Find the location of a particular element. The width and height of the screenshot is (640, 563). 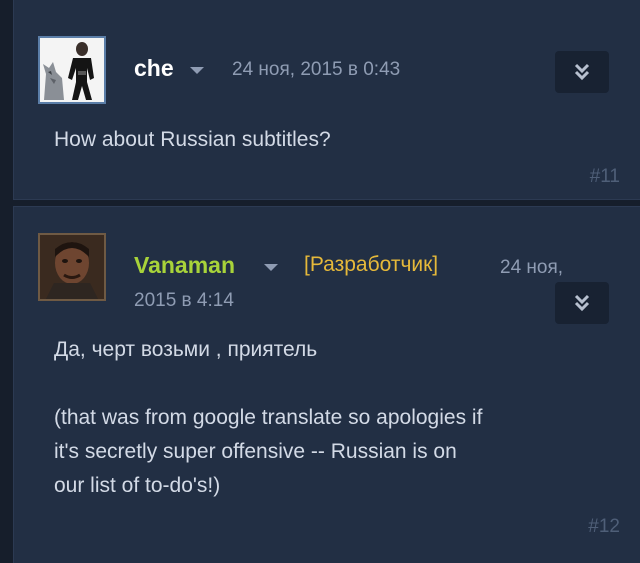

author-name: che is located at coordinates (154, 68).